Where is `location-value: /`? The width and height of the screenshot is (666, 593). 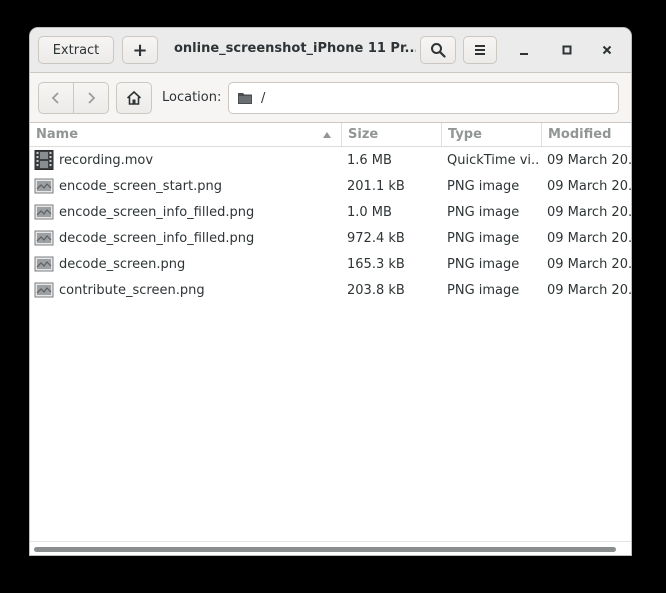
location-value: / is located at coordinates (263, 98).